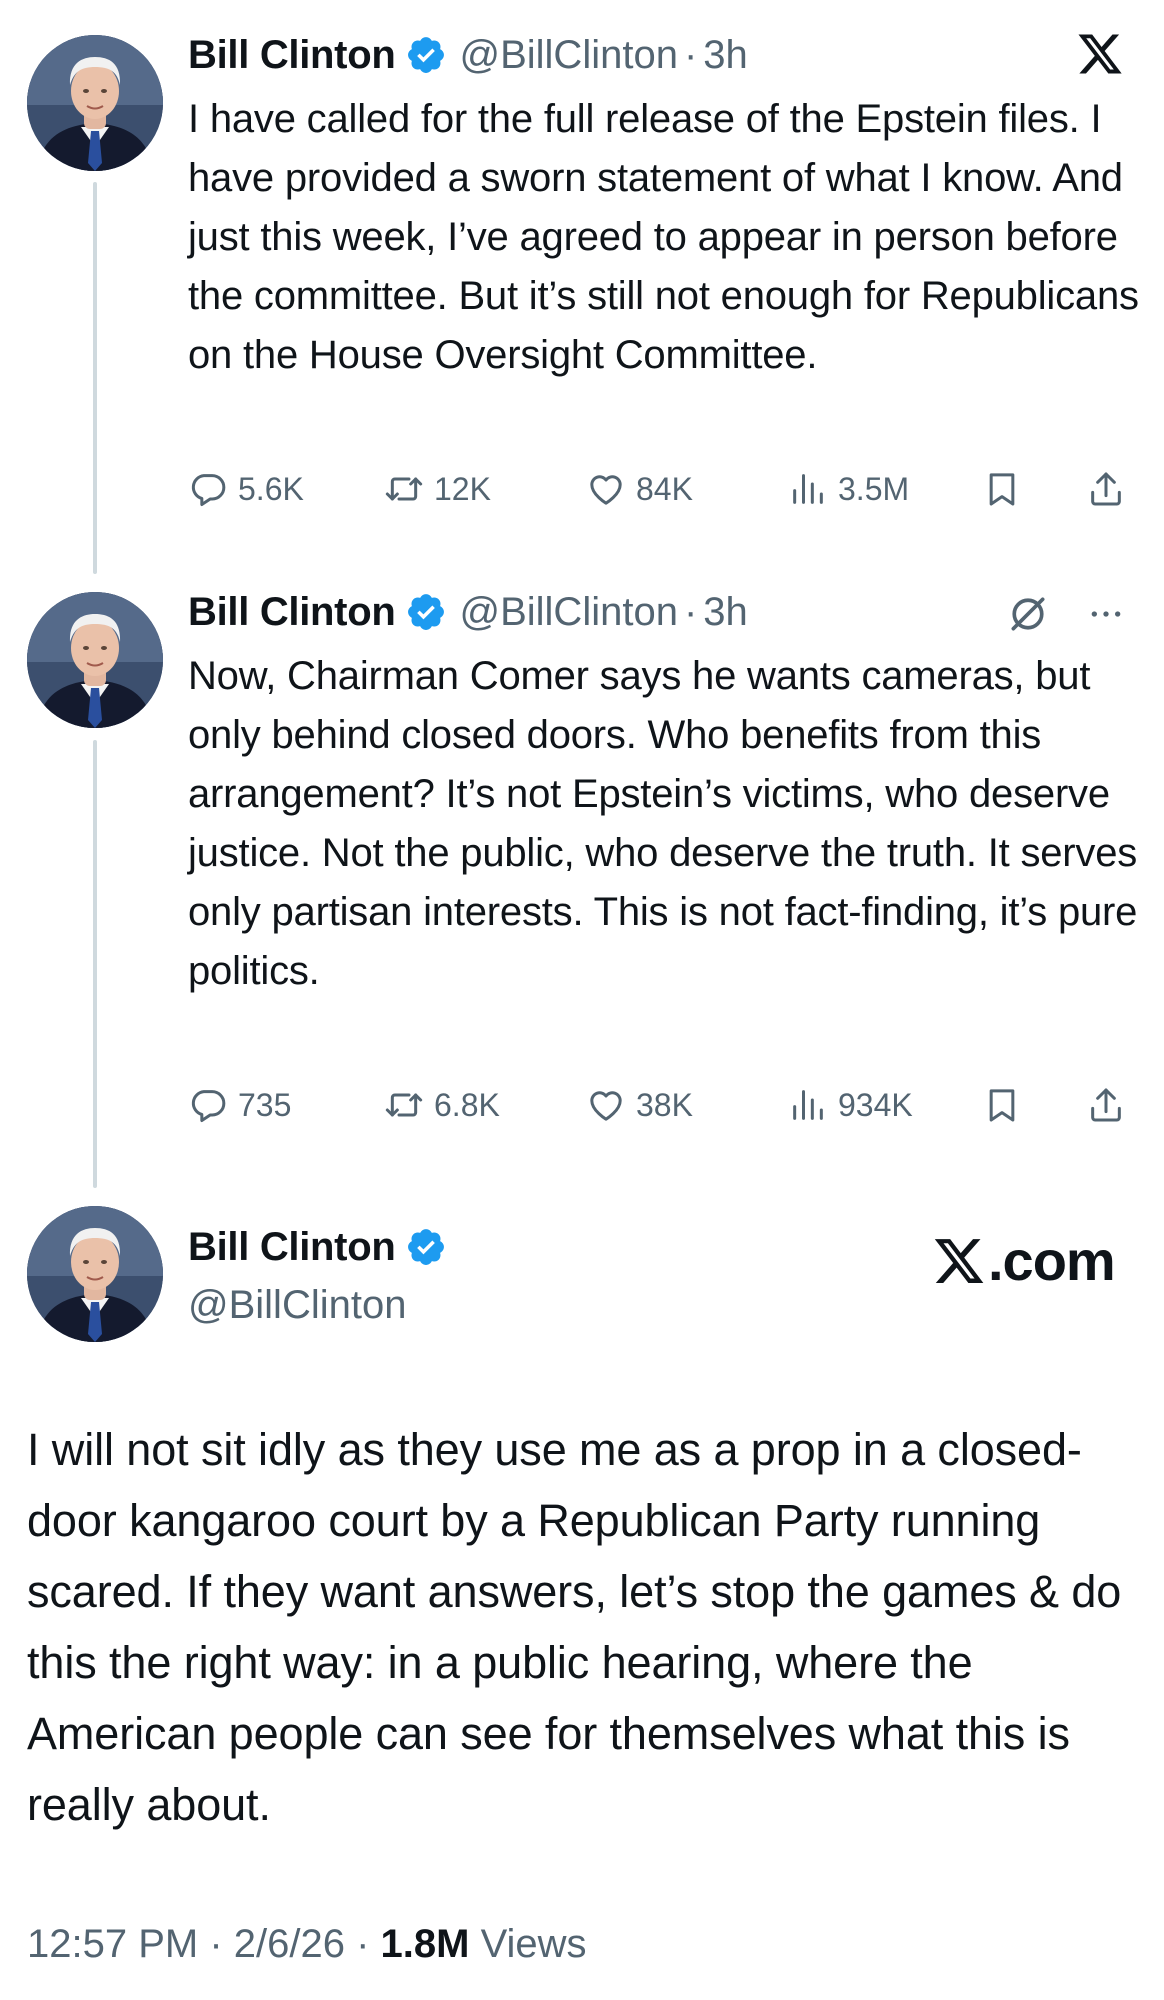  I want to click on repost-count: 12K, so click(462, 488).